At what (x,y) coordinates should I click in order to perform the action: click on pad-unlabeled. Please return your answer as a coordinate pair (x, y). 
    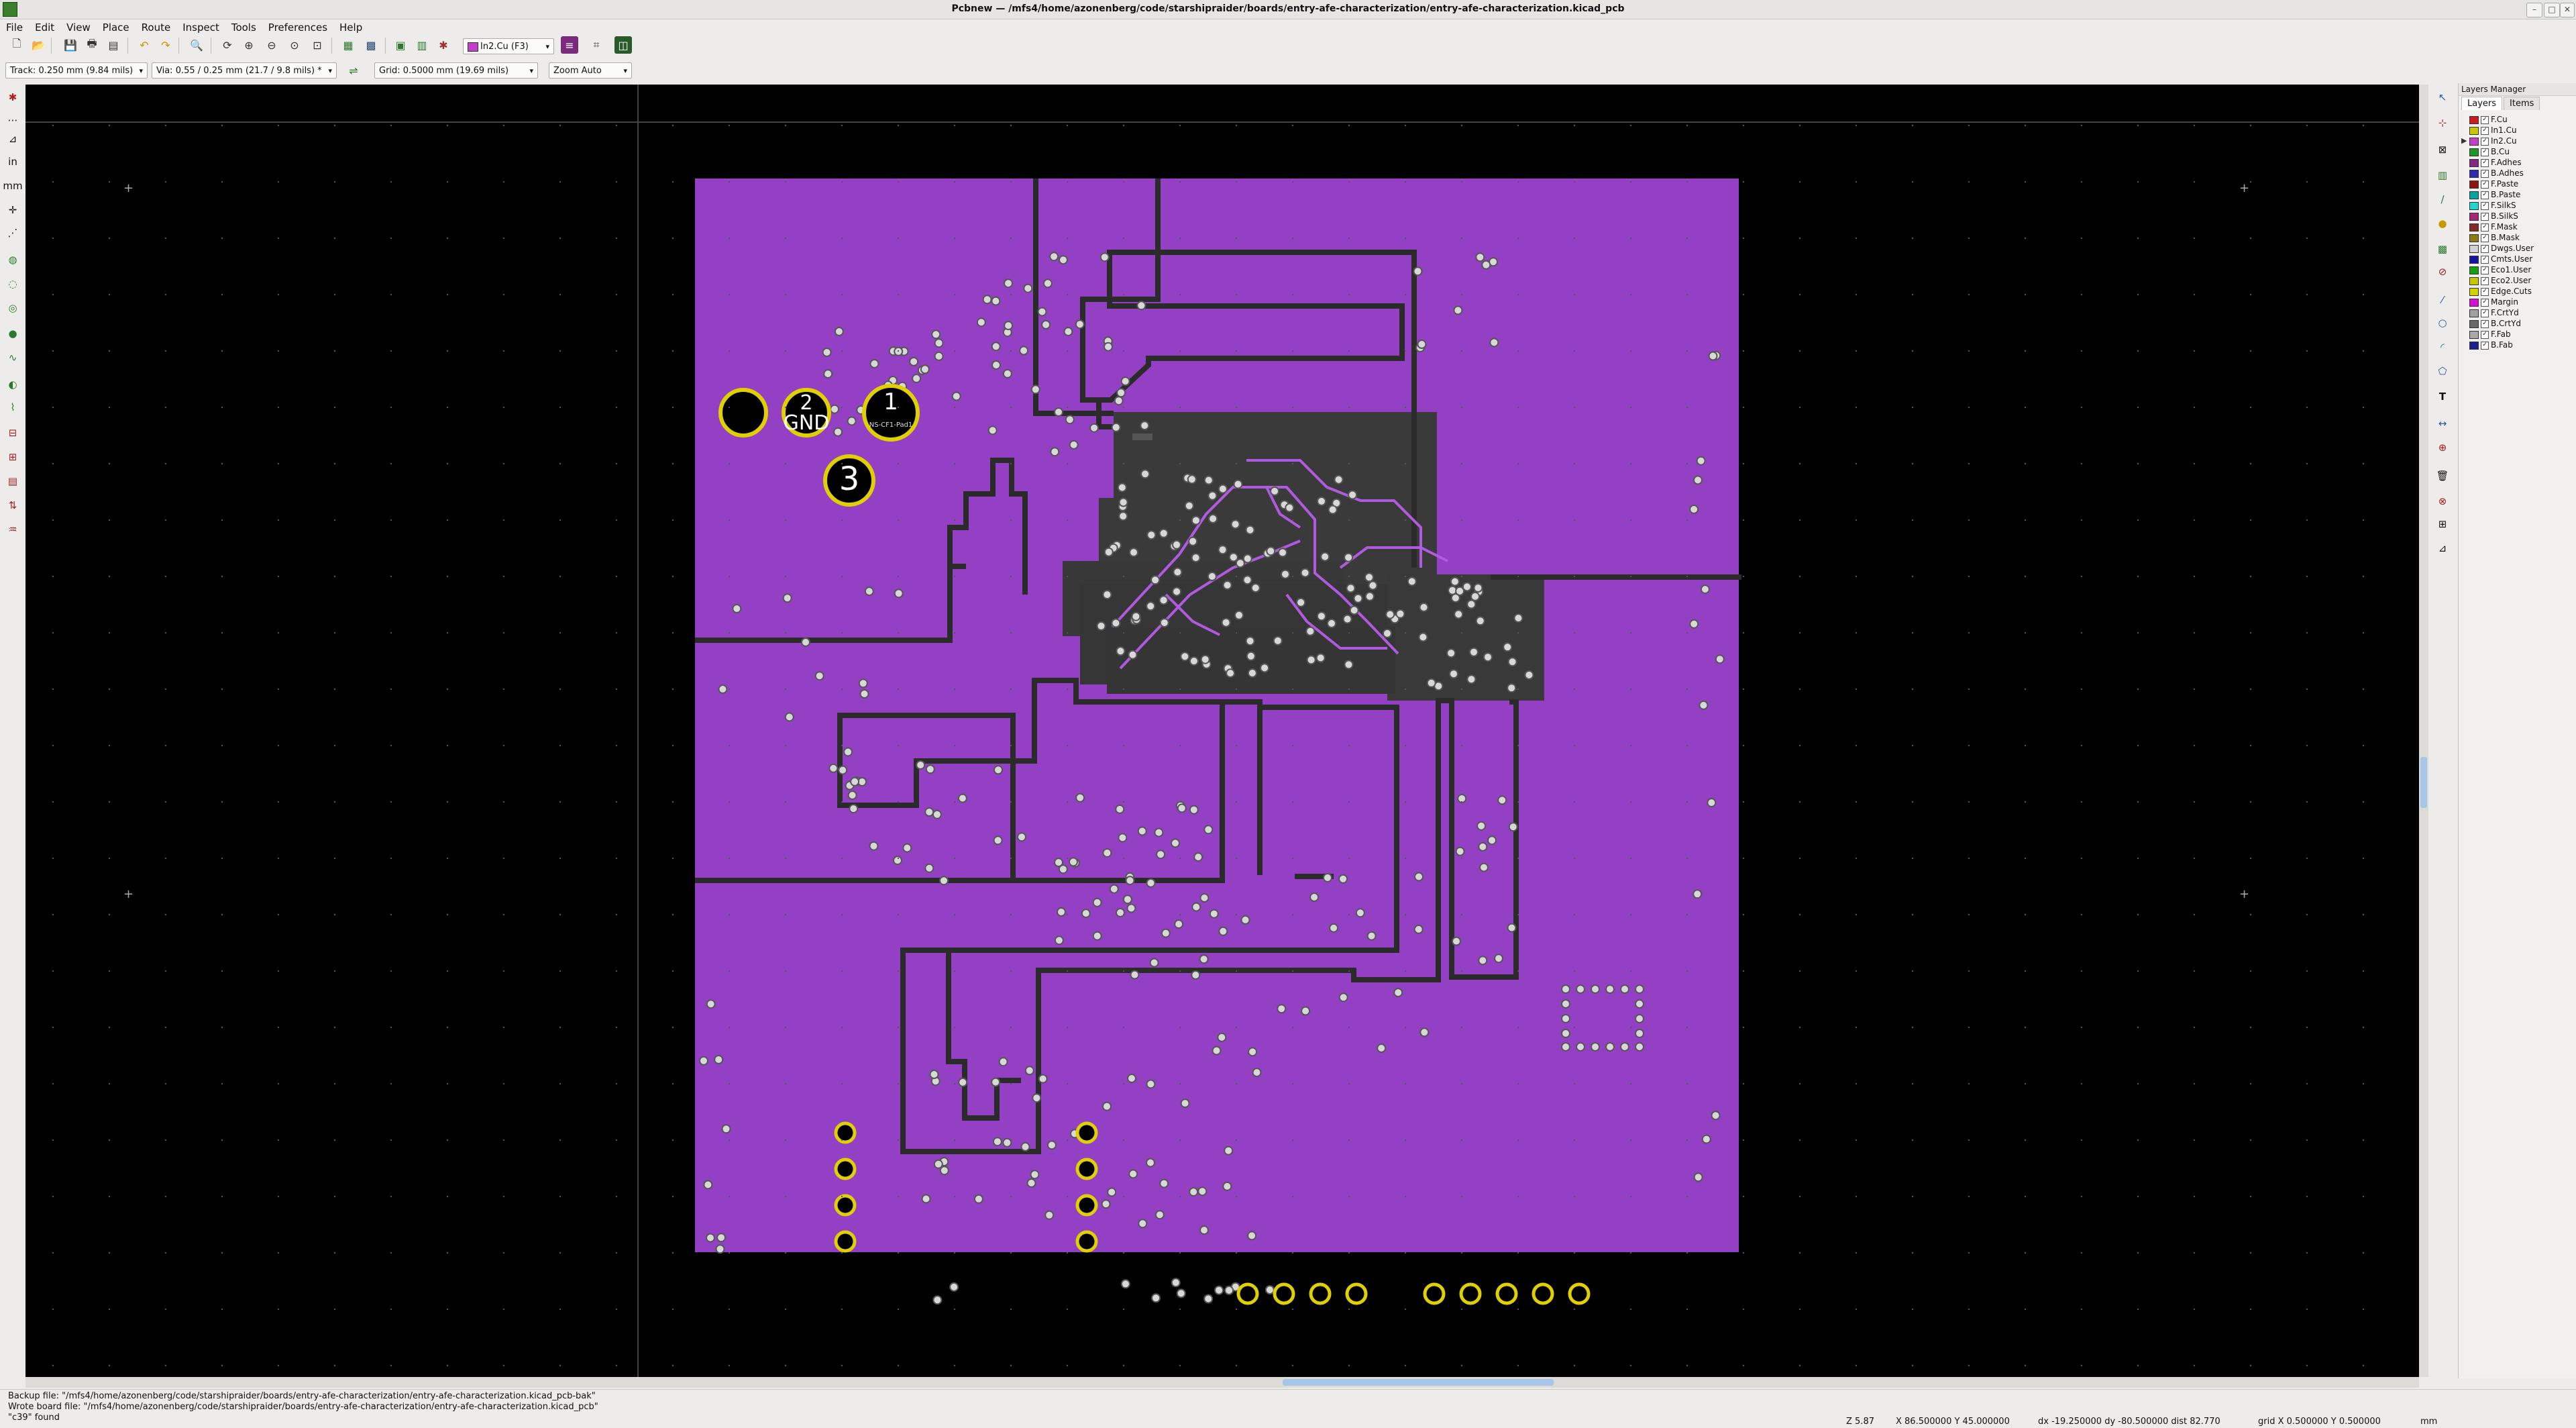
    Looking at the image, I should click on (743, 413).